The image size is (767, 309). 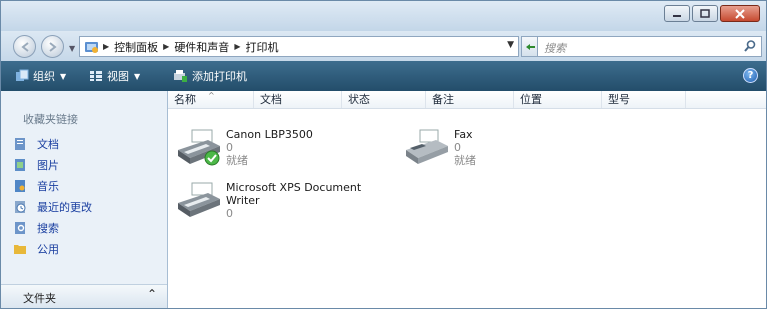 What do you see at coordinates (180, 76) in the screenshot?
I see `add-printer-icon` at bounding box center [180, 76].